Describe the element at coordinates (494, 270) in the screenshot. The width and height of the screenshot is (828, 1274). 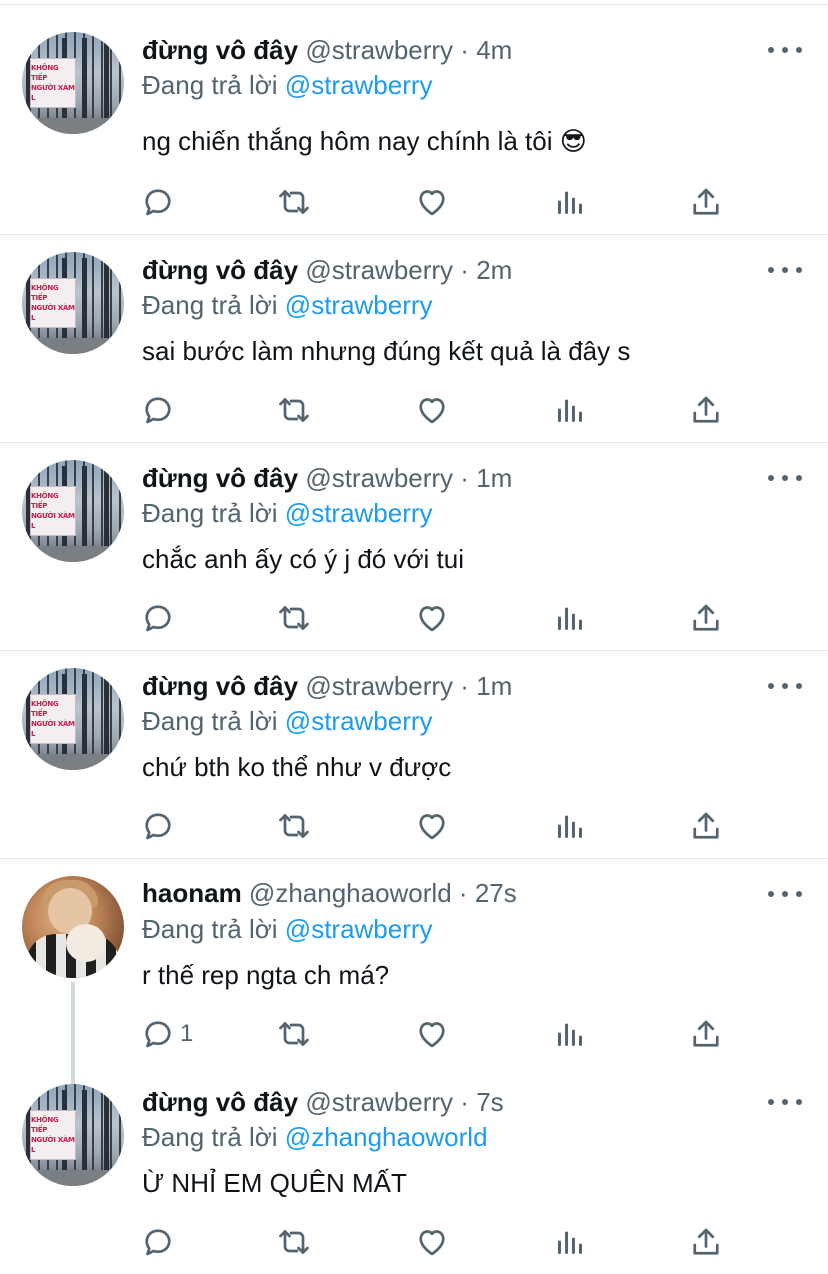
I see `tweet-timestamp: 2m` at that location.